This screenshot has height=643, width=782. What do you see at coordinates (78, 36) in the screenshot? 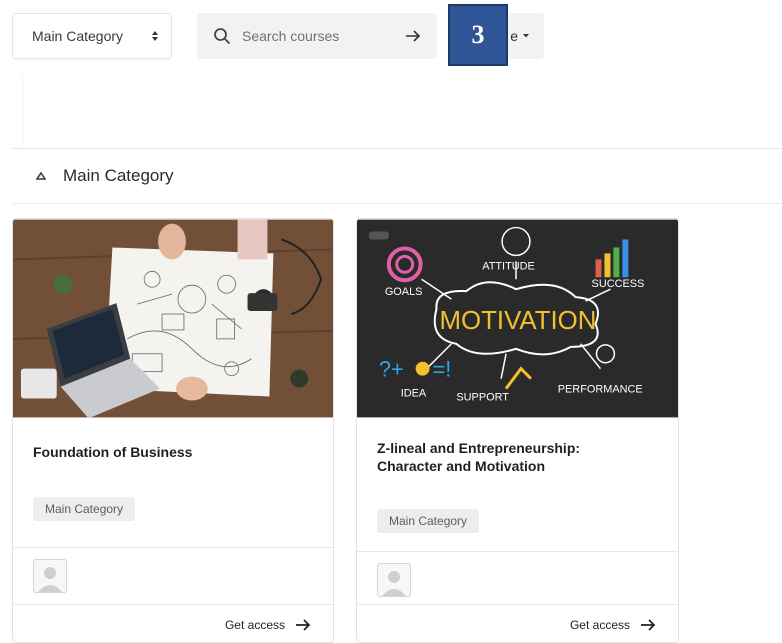
I see `category-select-value: Main Category` at bounding box center [78, 36].